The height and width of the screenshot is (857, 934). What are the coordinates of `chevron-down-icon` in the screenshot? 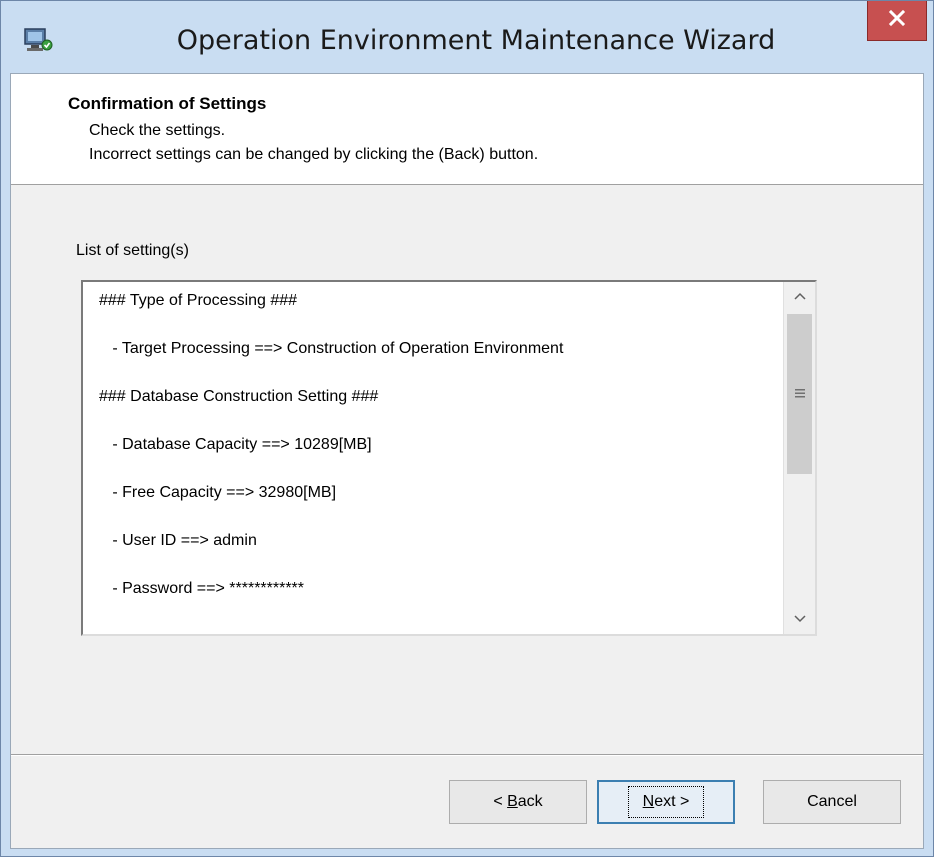 It's located at (800, 619).